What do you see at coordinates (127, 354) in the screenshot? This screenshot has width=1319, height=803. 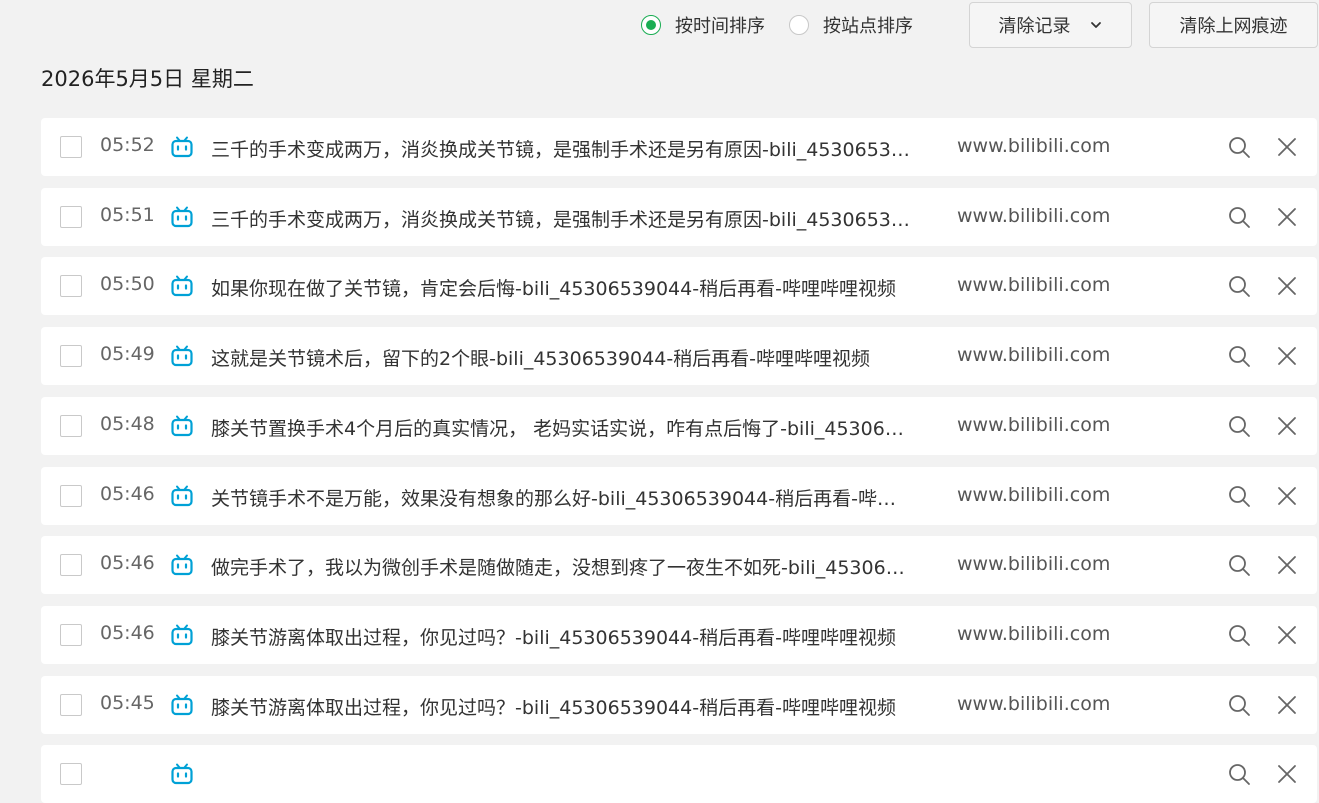 I see `visit-time: 05:49` at bounding box center [127, 354].